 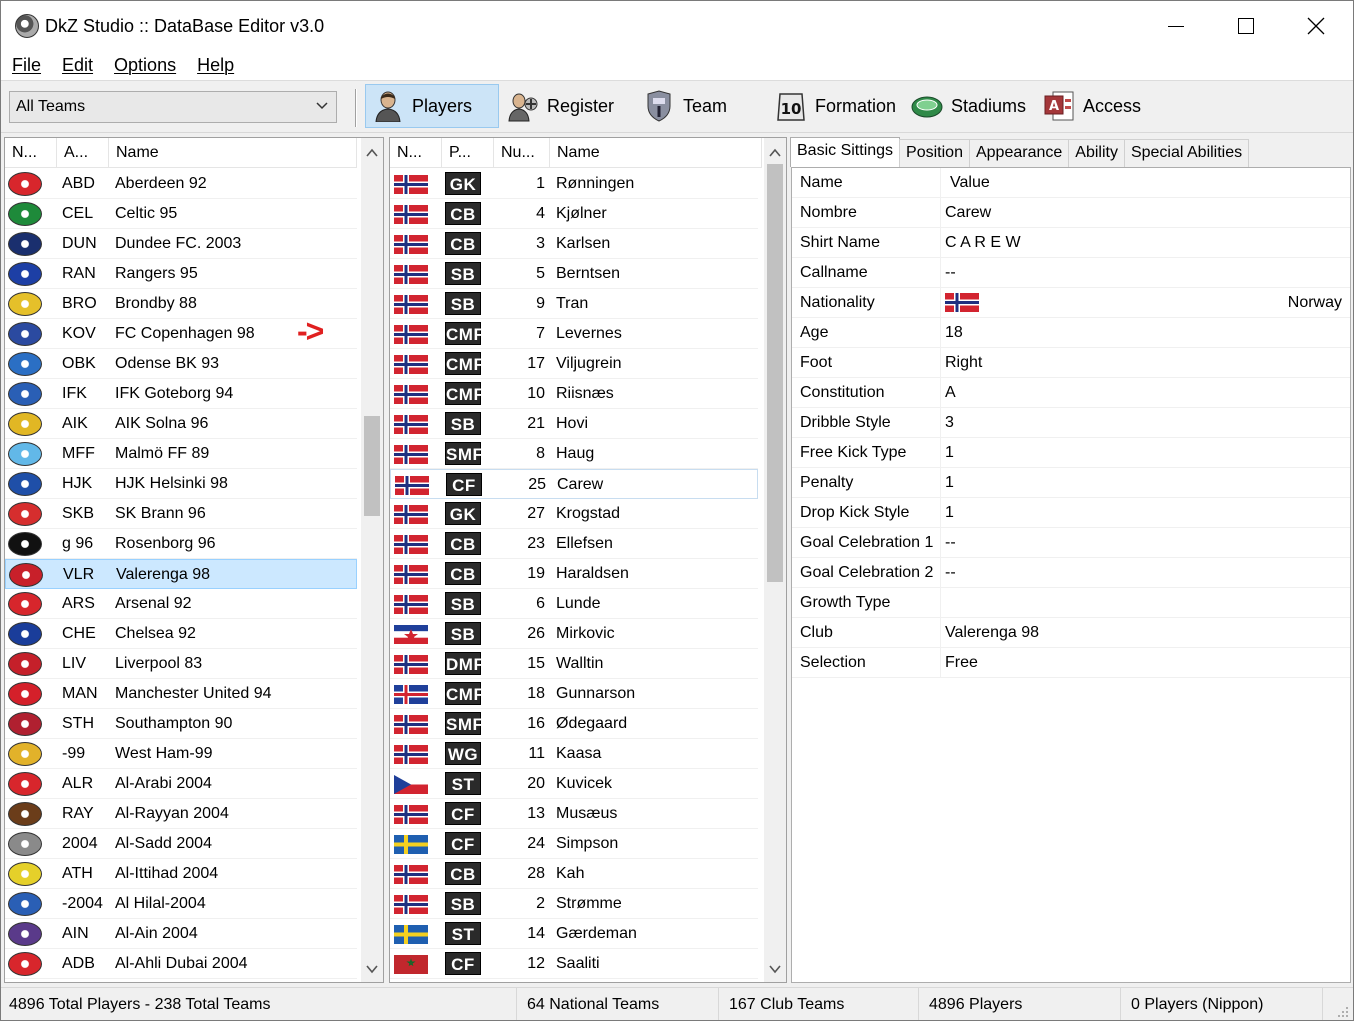 What do you see at coordinates (574, 214) in the screenshot?
I see `player-row: CB 4 Kjølner` at bounding box center [574, 214].